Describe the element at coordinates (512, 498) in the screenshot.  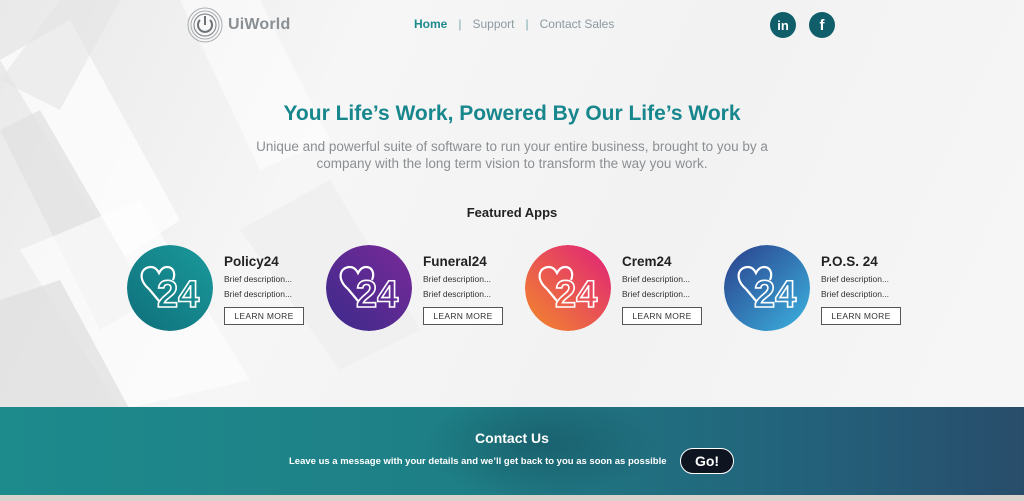
I see `bottom-image-strip` at that location.